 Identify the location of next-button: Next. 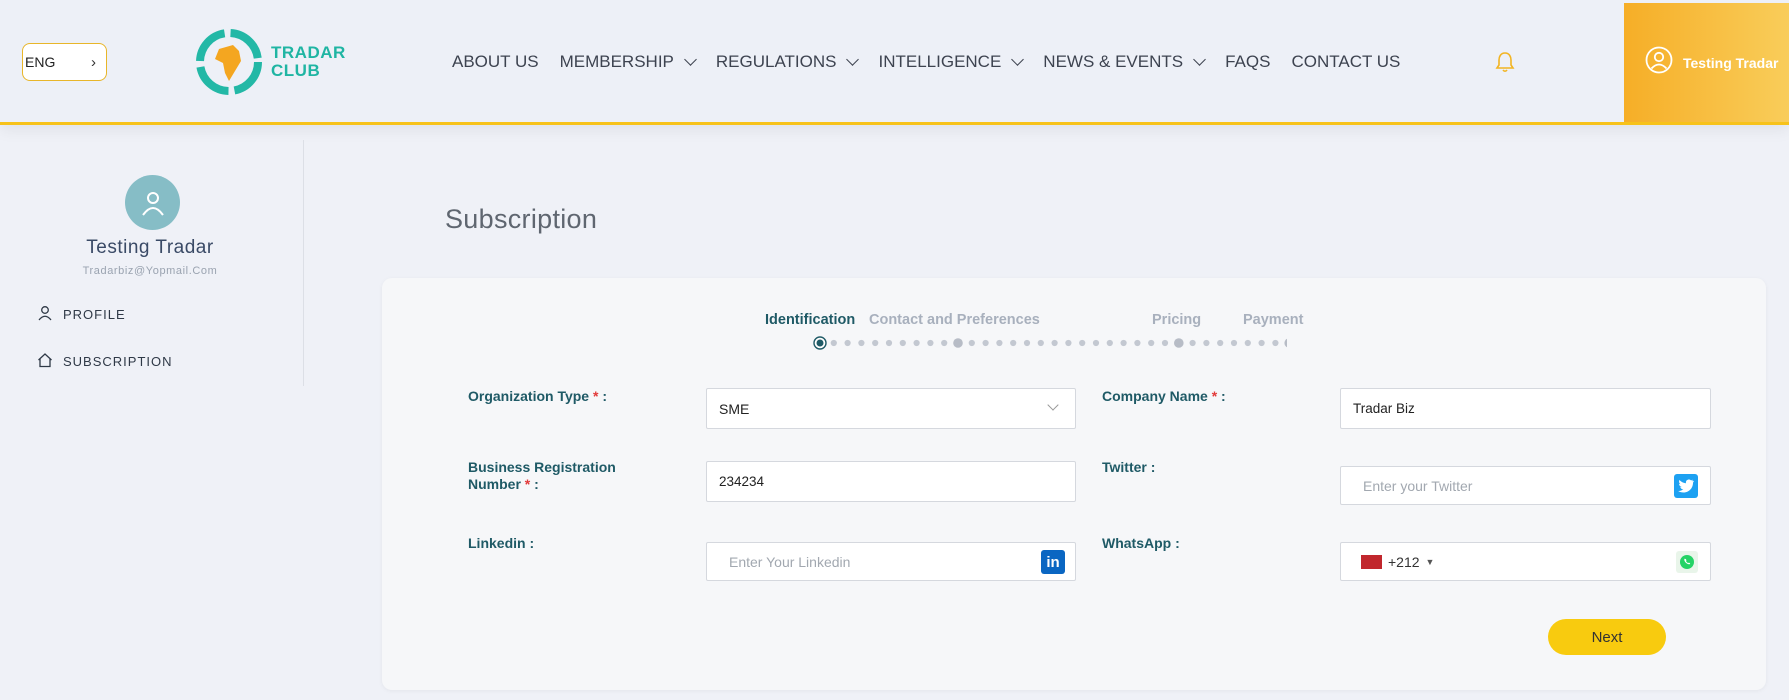
(1607, 637).